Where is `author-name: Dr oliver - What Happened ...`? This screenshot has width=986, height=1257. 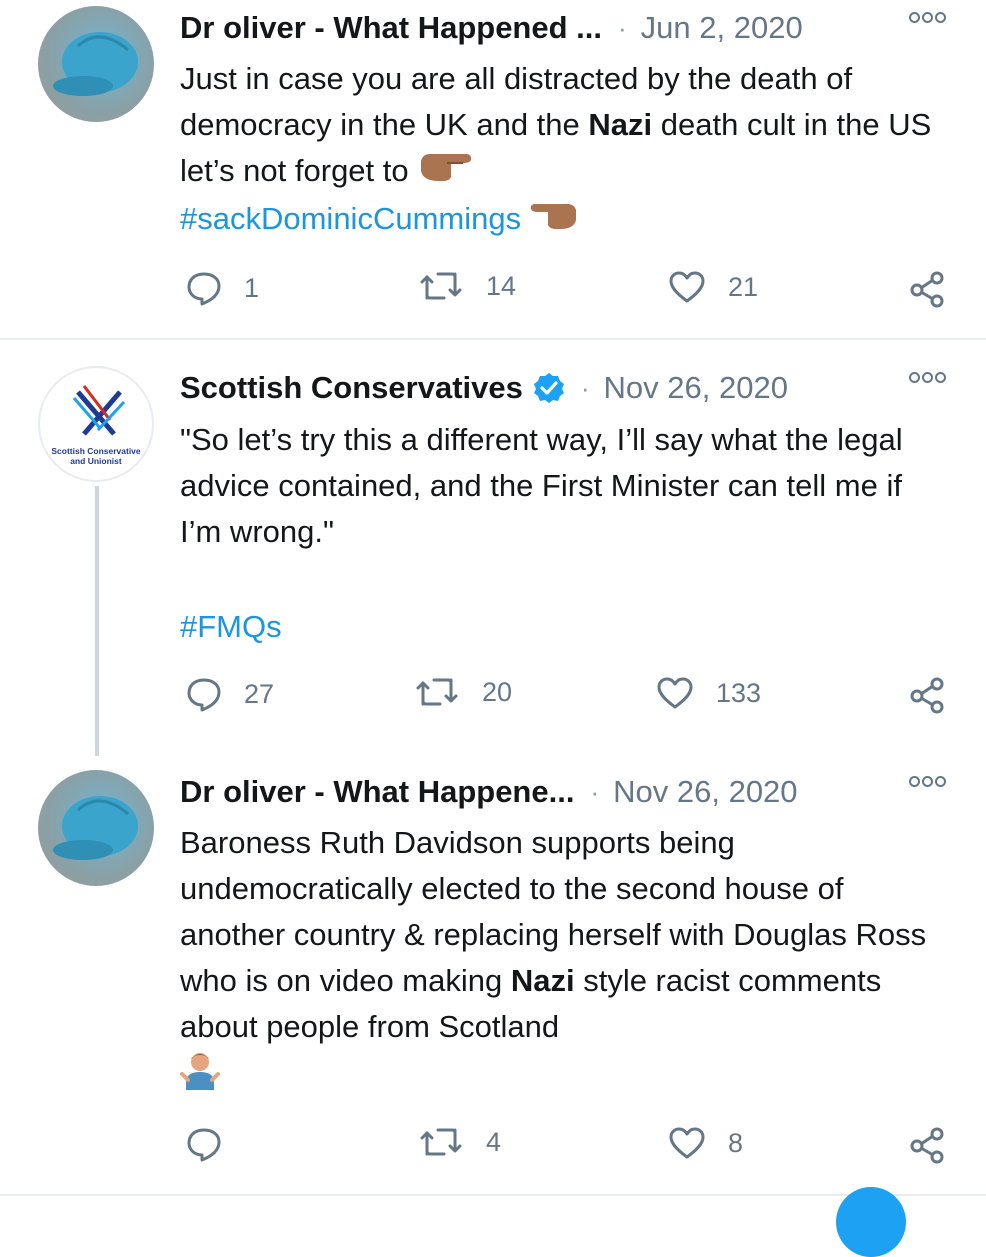 author-name: Dr oliver - What Happened ... is located at coordinates (391, 28).